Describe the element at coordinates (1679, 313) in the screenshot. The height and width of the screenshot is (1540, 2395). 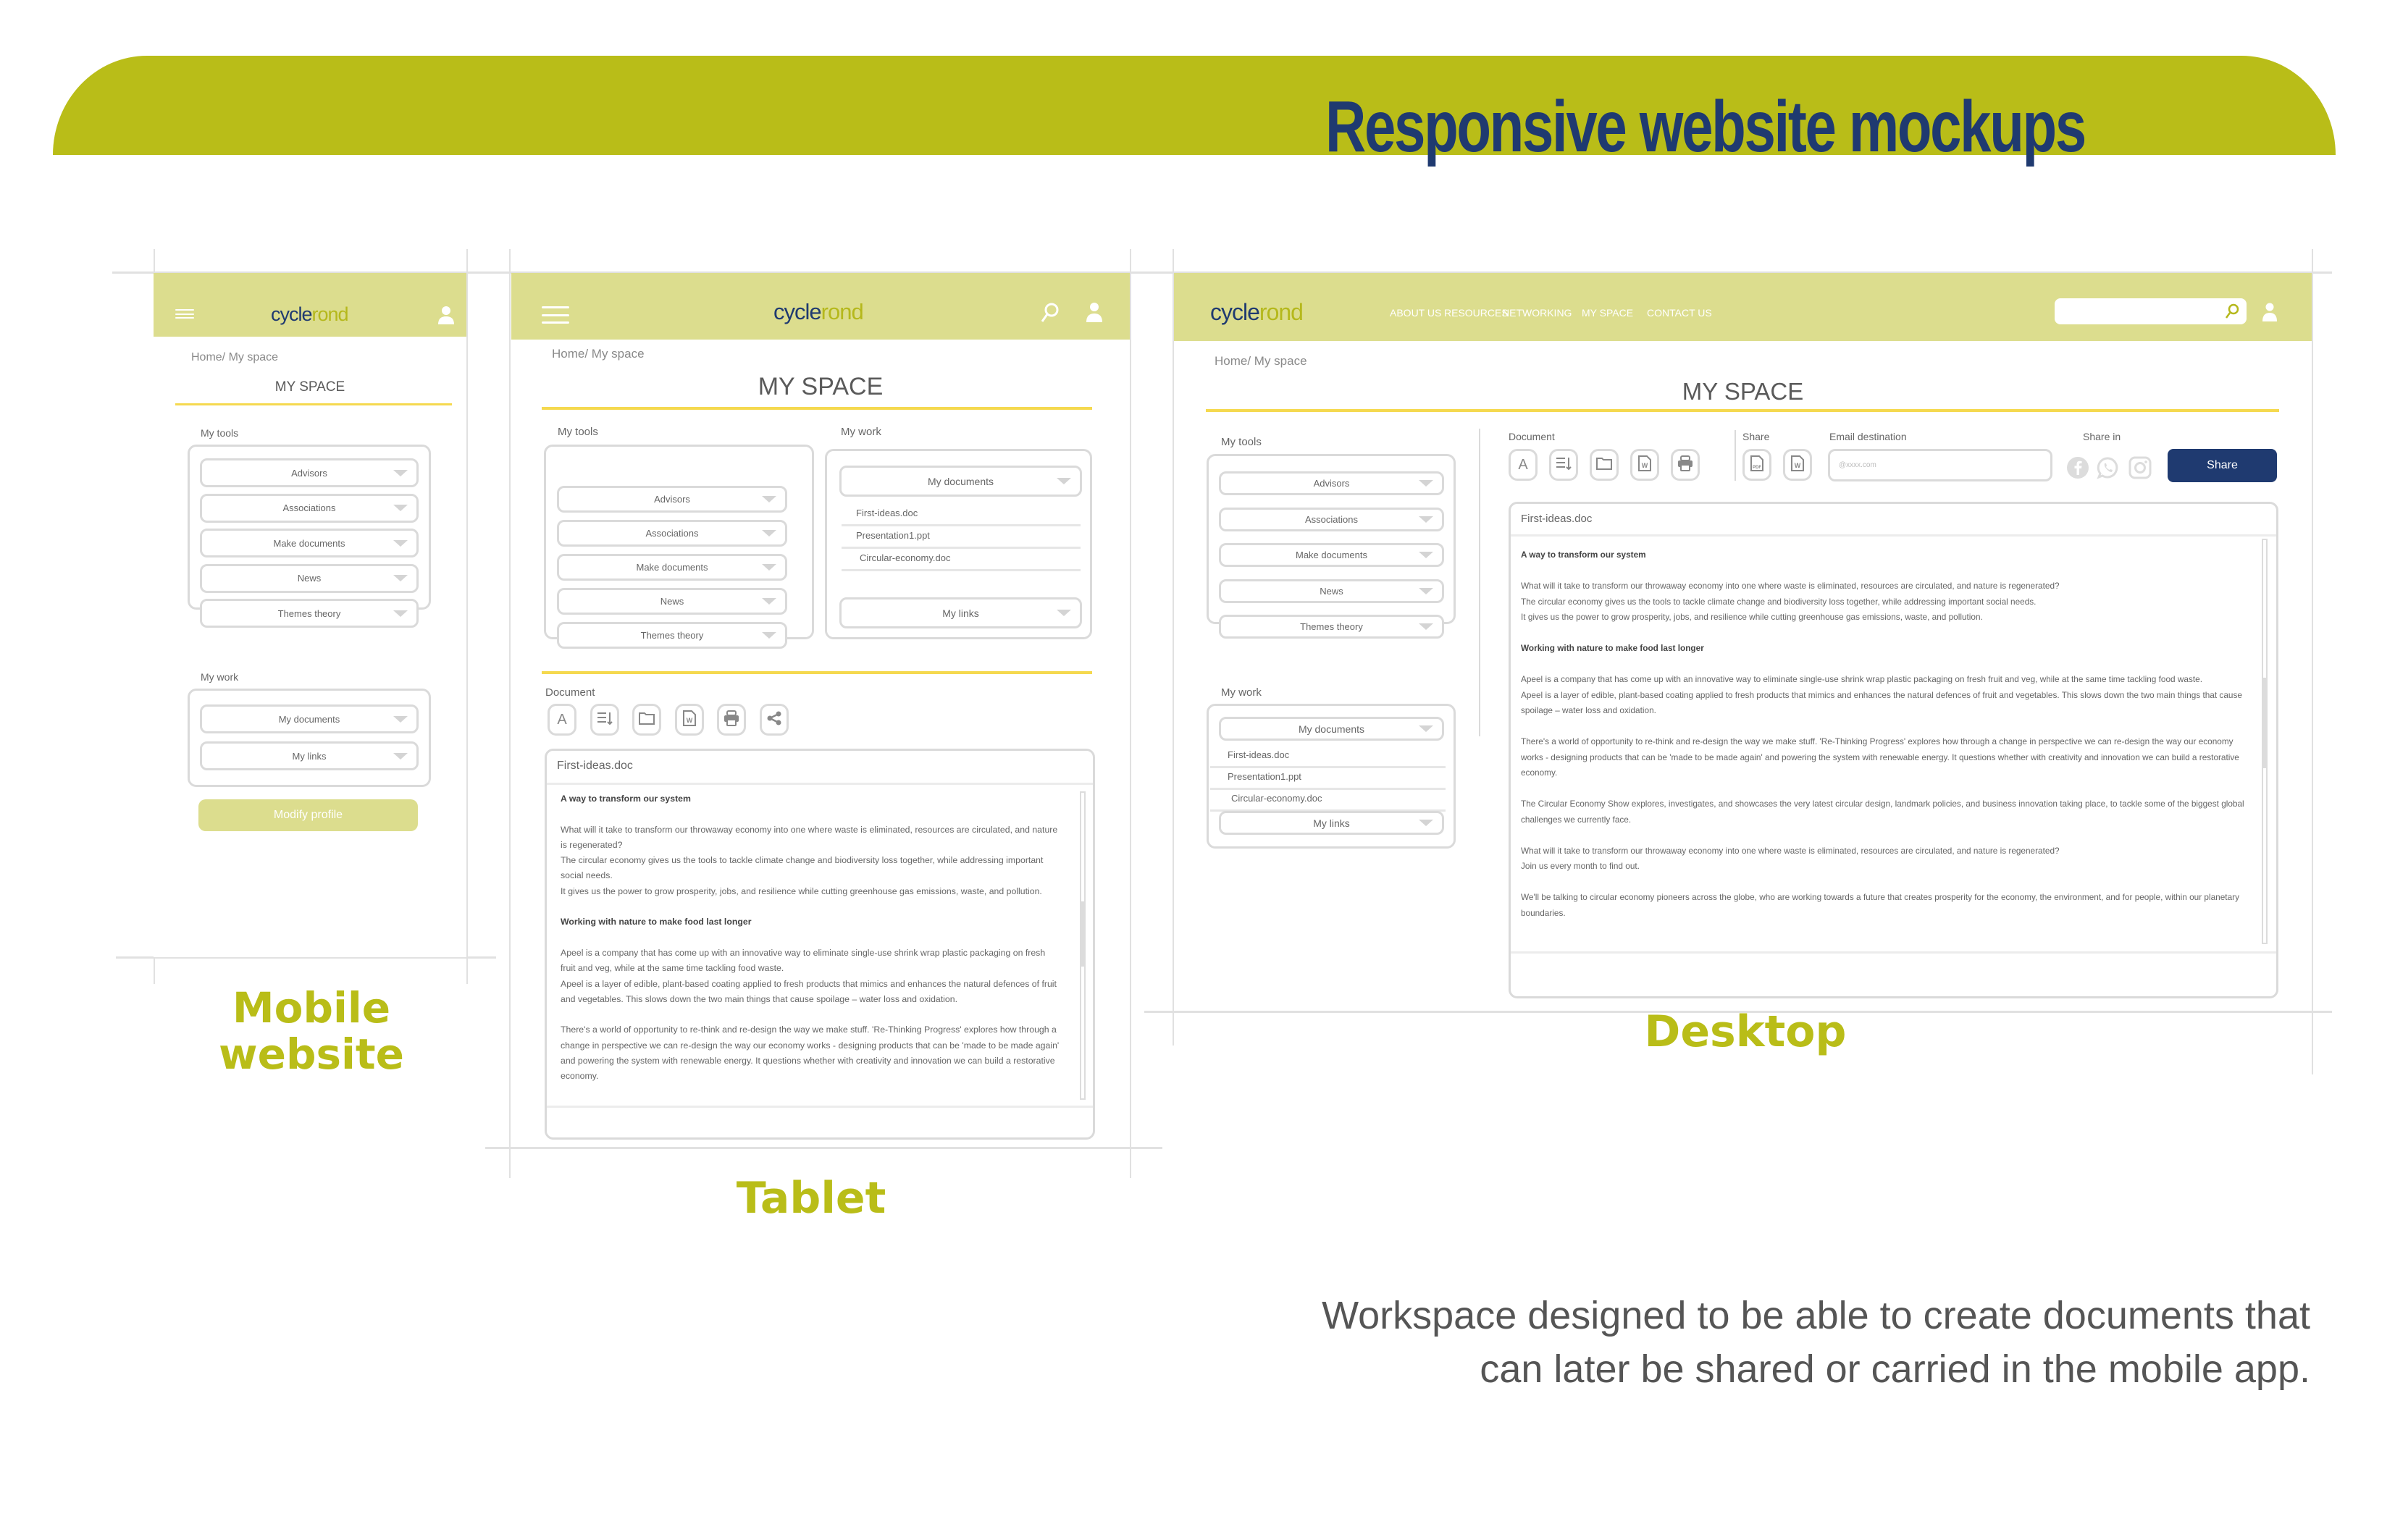
I see `nav-link-contact-us: CONTACT US` at that location.